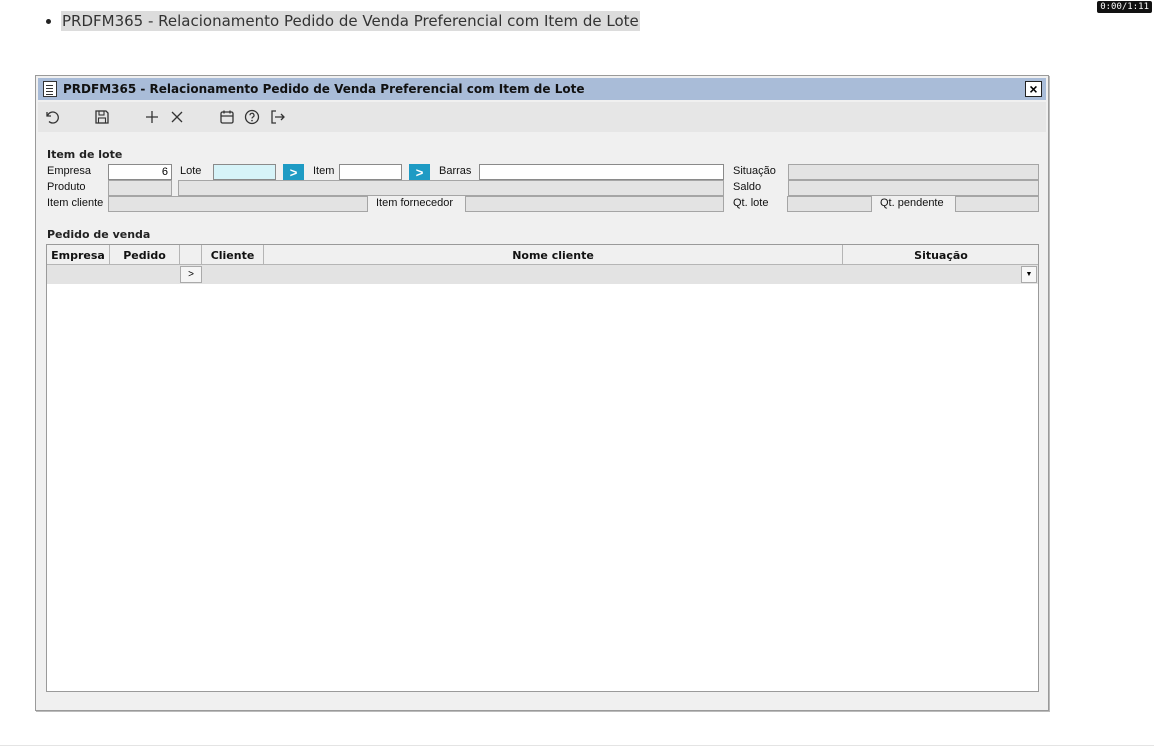 The height and width of the screenshot is (748, 1154). Describe the element at coordinates (419, 172) in the screenshot. I see `item-lookup-button: >` at that location.